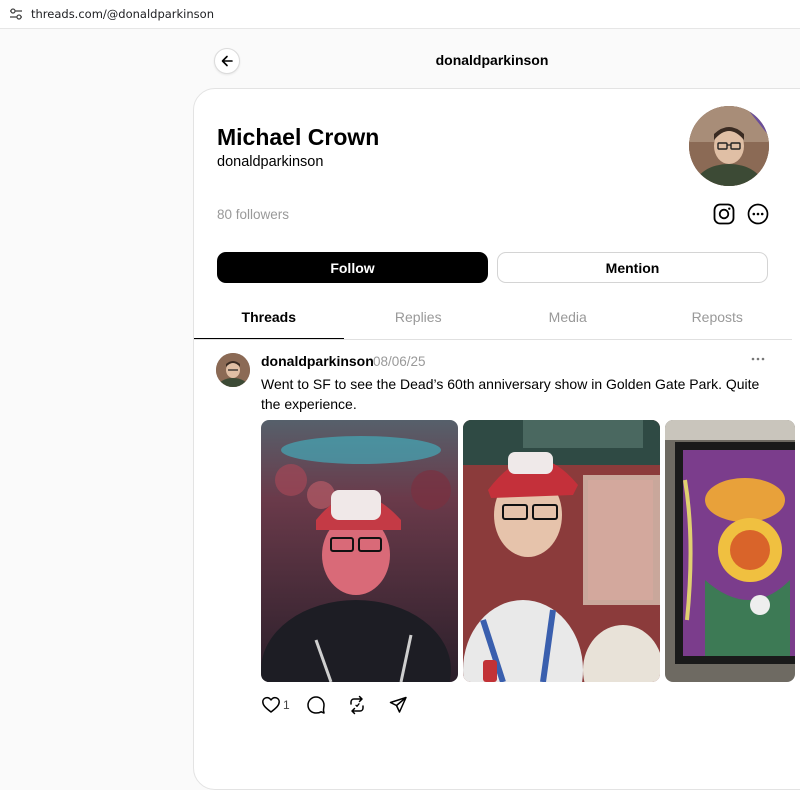  What do you see at coordinates (357, 705) in the screenshot?
I see `repost-icon` at bounding box center [357, 705].